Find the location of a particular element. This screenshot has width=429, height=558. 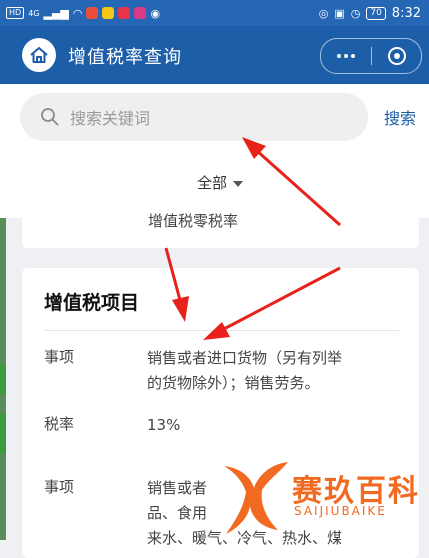

signal-icon: ▂▄▆ is located at coordinates (56, 13).